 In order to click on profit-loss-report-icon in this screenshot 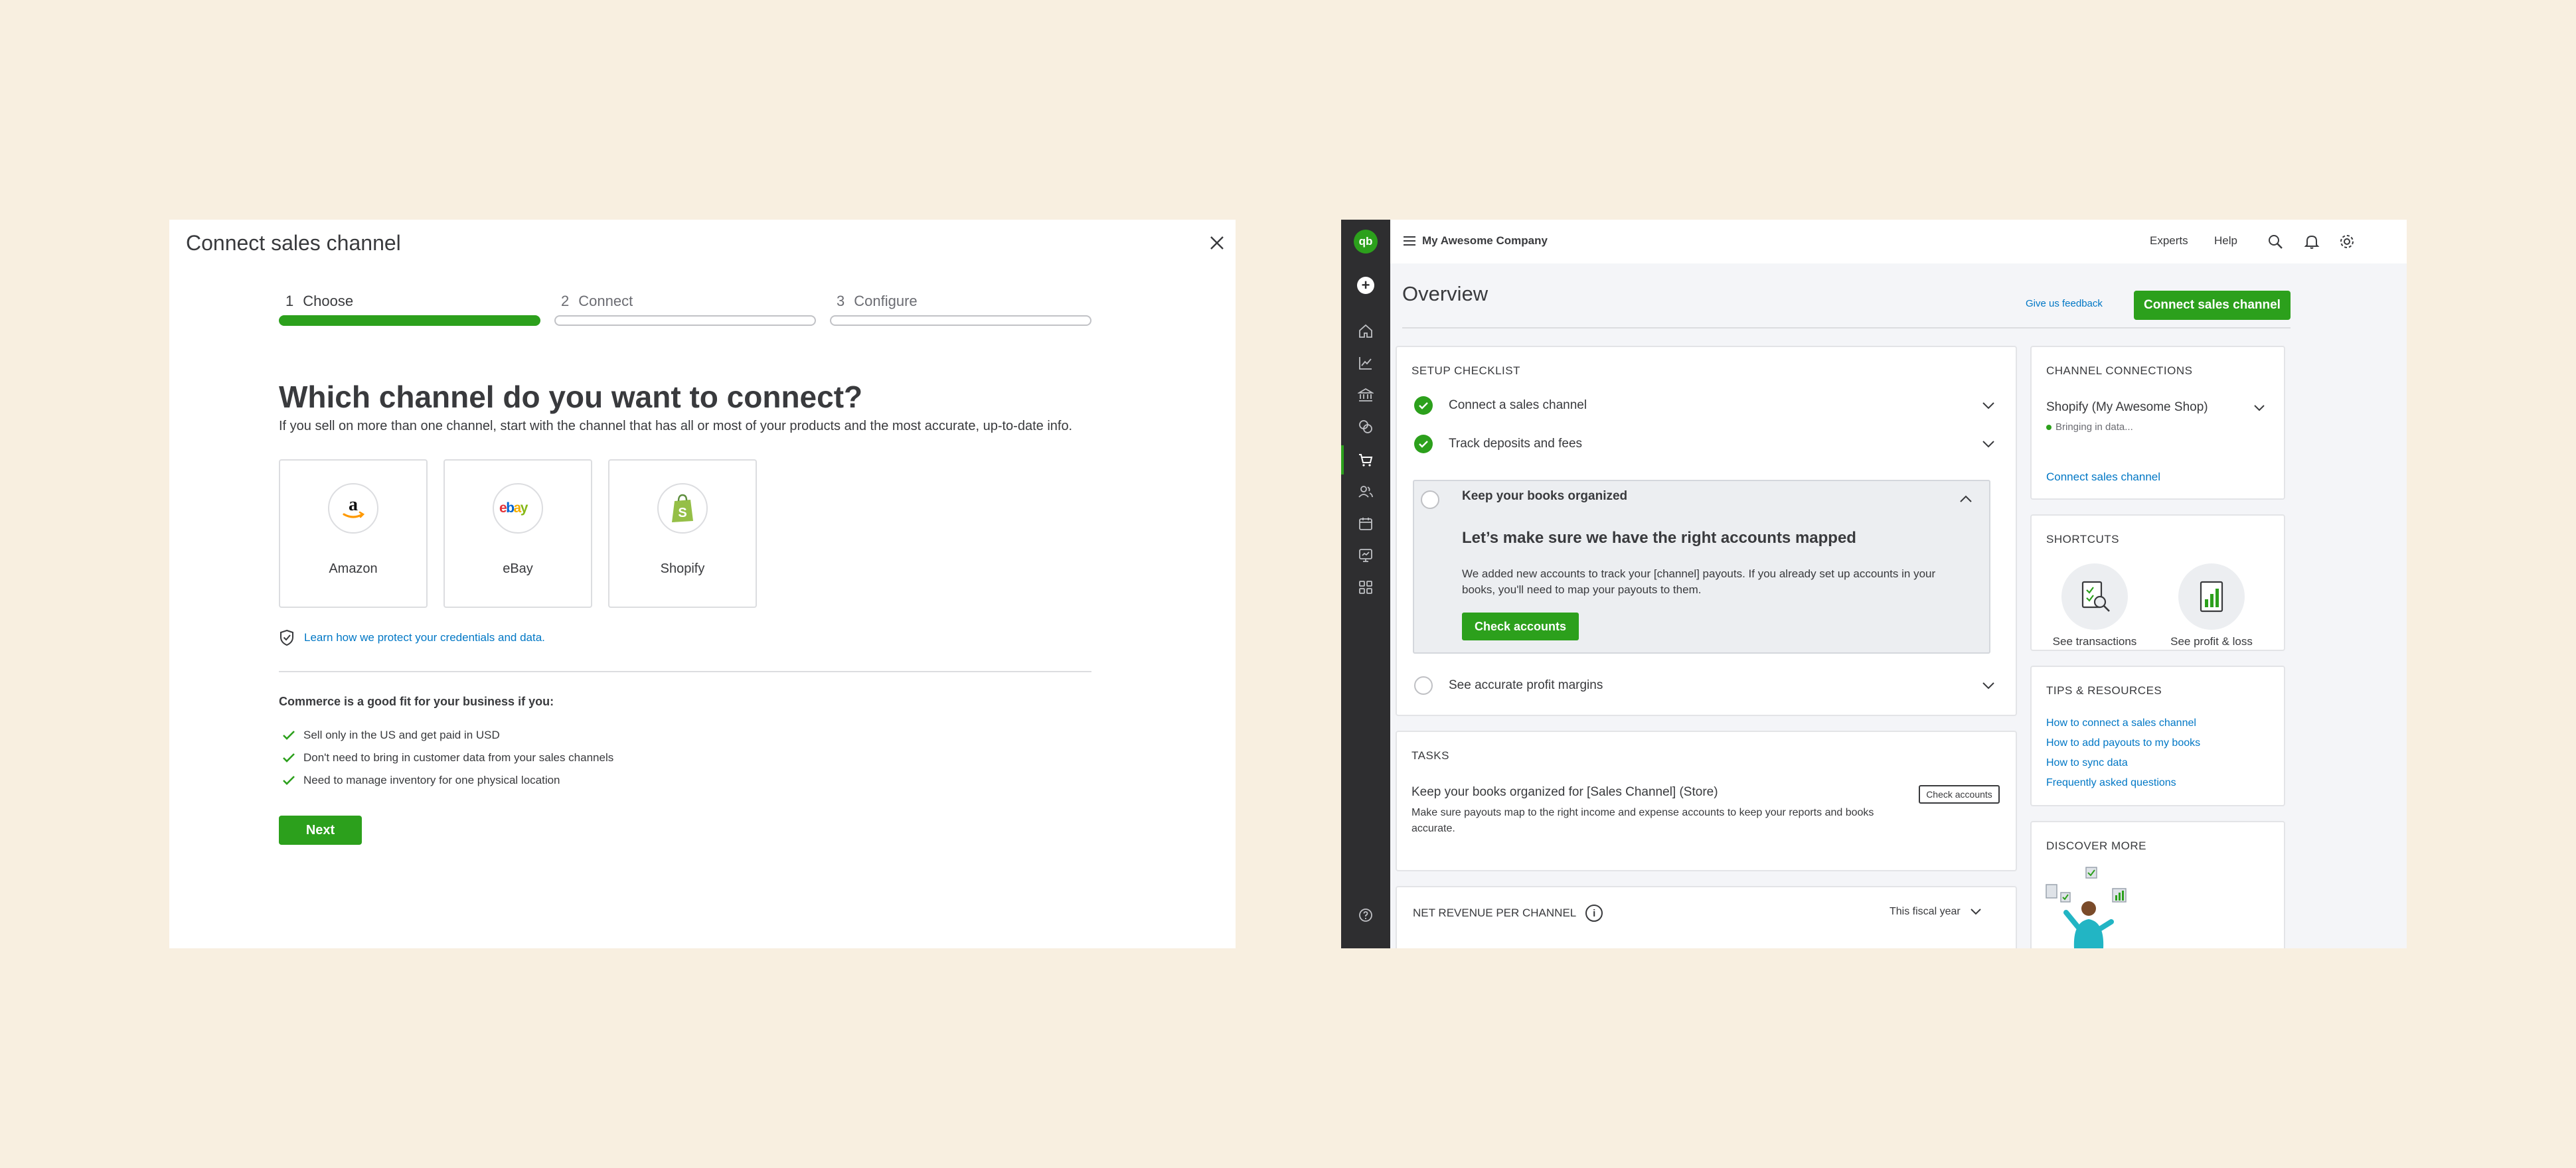, I will do `click(2211, 596)`.